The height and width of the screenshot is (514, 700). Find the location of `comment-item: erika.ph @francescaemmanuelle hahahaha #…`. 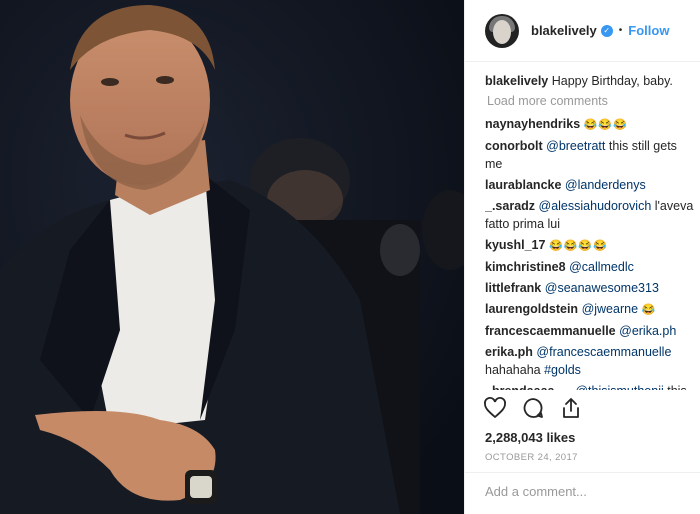

comment-item: erika.ph @francescaemmanuelle hahahaha #… is located at coordinates (592, 361).